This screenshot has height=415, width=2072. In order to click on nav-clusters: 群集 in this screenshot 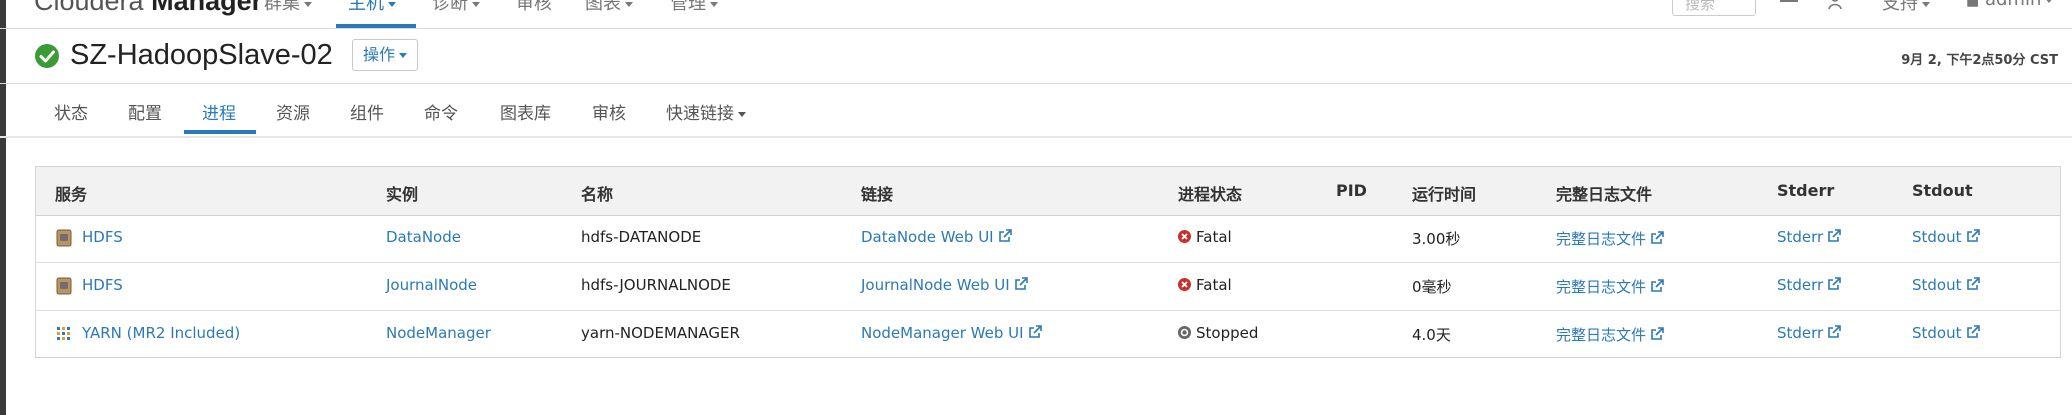, I will do `click(288, 7)`.